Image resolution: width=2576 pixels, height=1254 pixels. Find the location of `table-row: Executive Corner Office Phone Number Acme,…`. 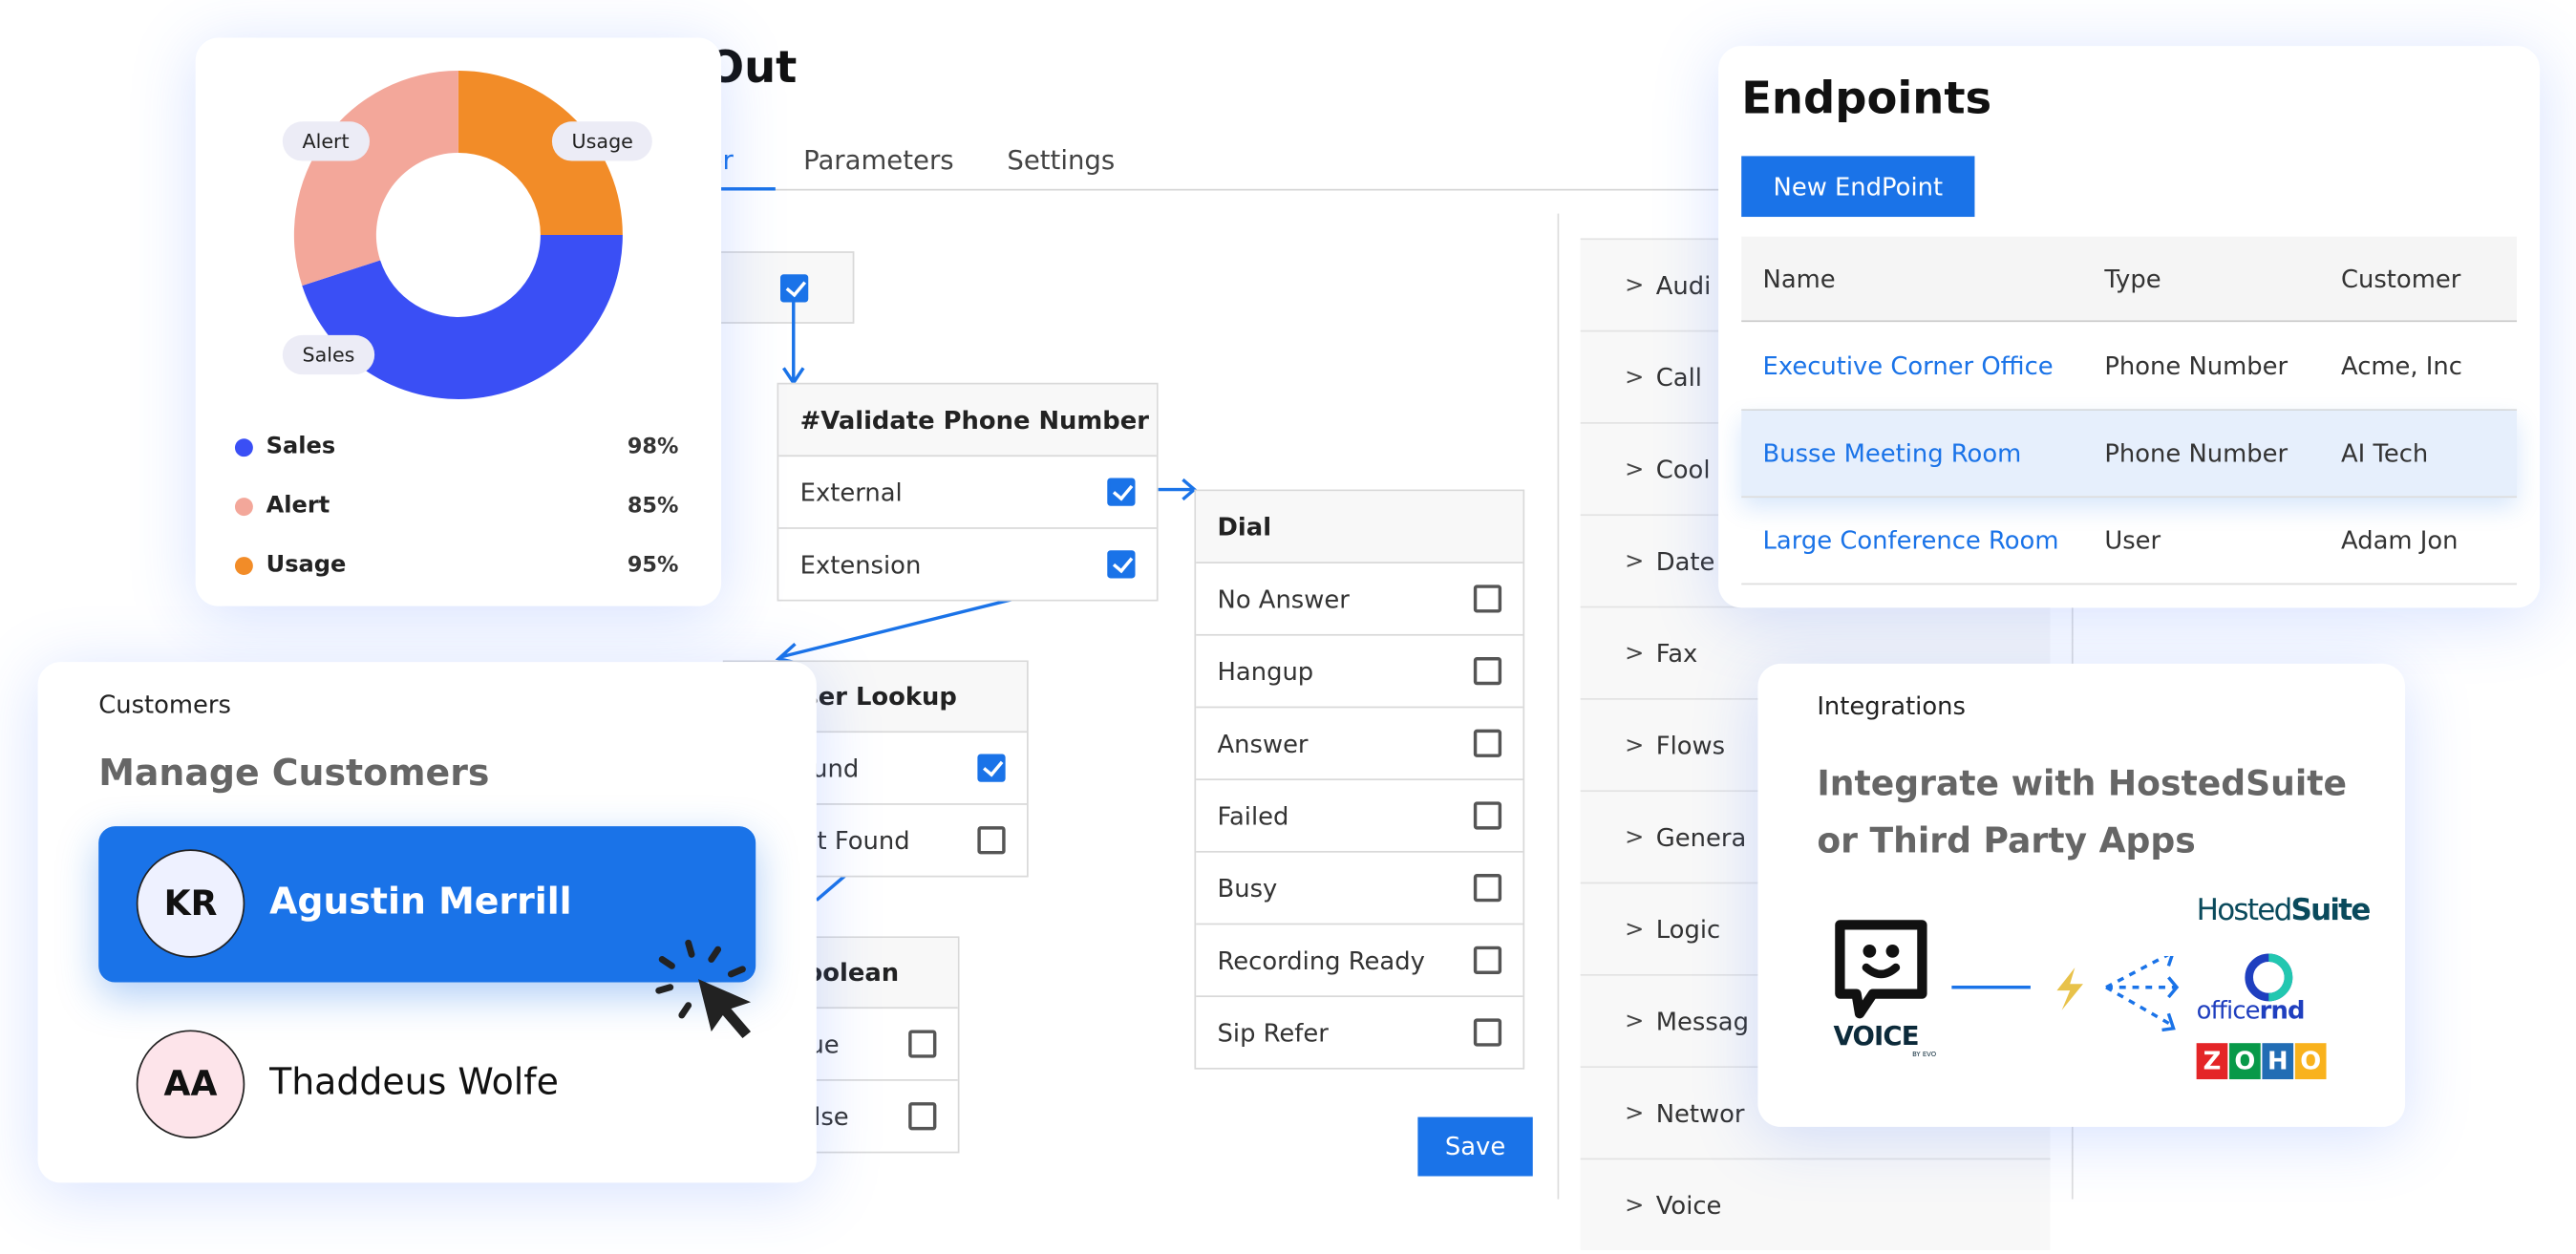

table-row: Executive Corner Office Phone Number Acme,… is located at coordinates (2129, 366).